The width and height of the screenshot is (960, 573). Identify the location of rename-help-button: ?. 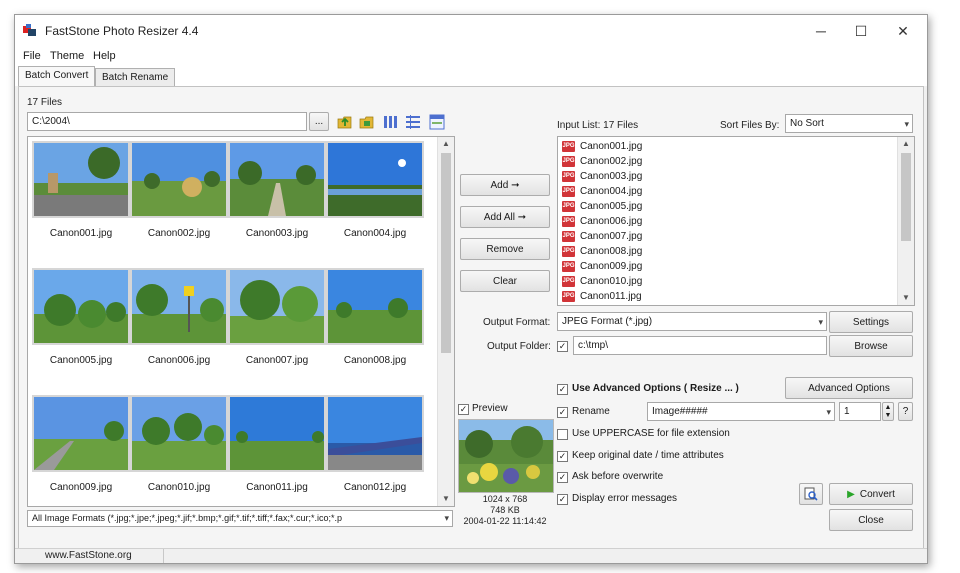
(905, 411).